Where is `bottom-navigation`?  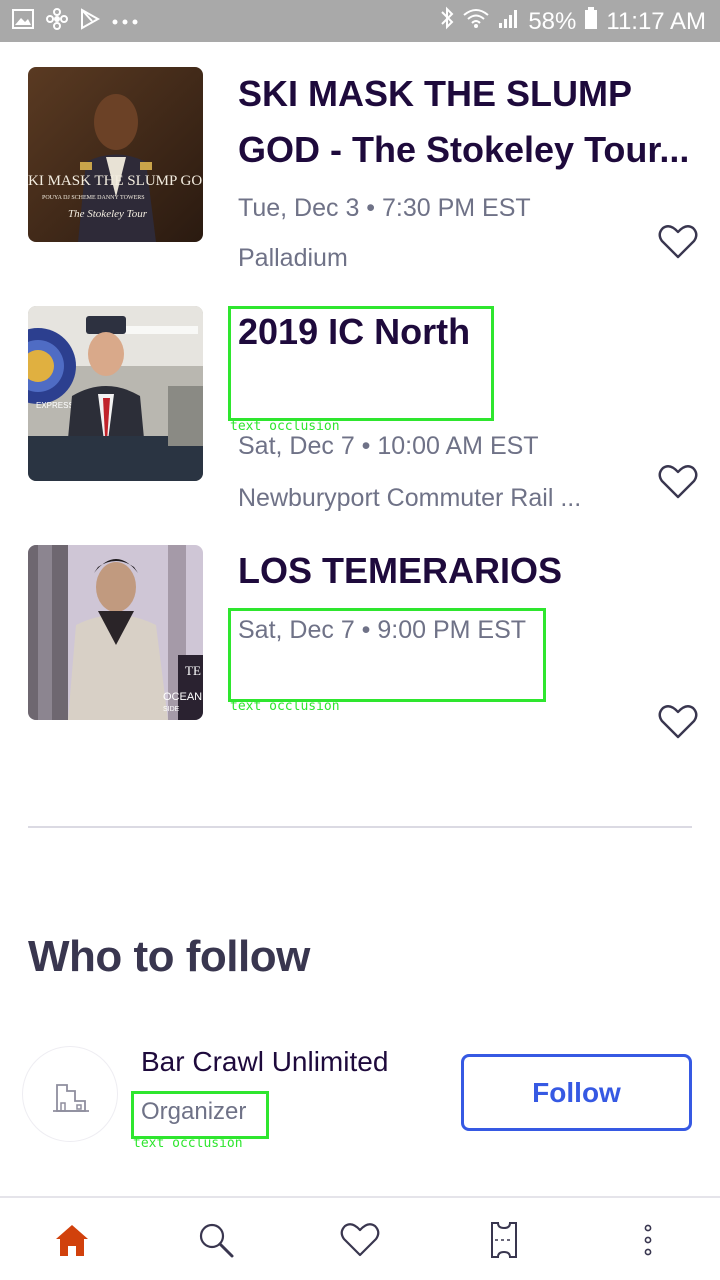 bottom-navigation is located at coordinates (360, 1238).